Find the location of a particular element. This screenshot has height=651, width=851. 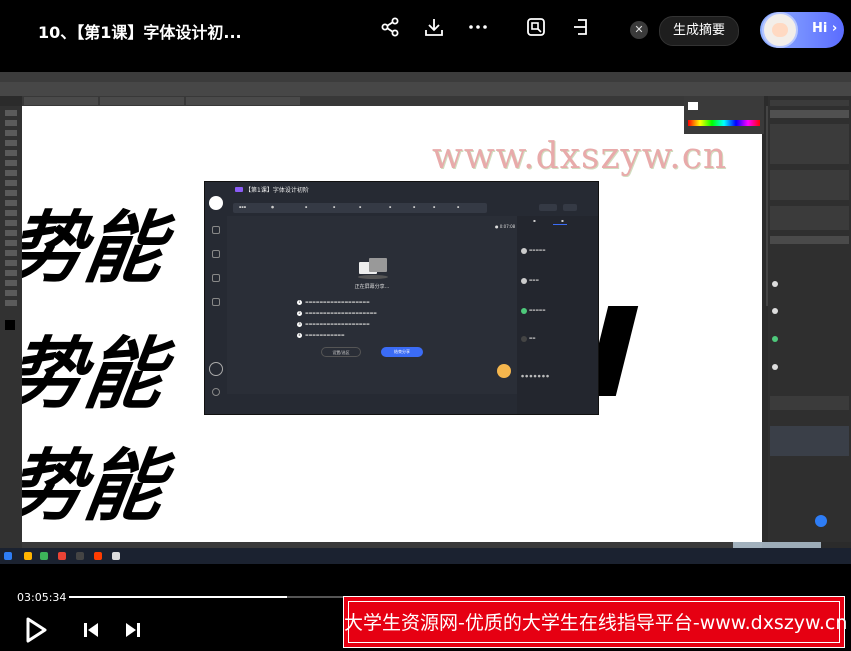

live-class-toolbar: ▪▪▪ ● ▪ ▪ ▪ ▪ ▪ ▪ ▪ is located at coordinates (360, 208).